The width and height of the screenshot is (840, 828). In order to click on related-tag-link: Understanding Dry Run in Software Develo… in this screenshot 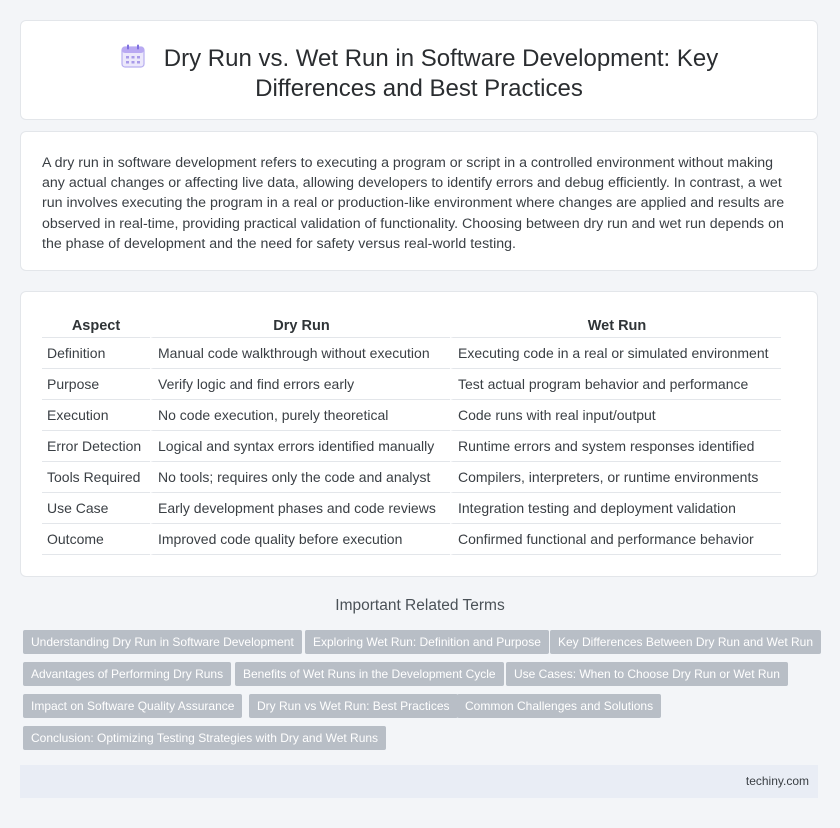, I will do `click(162, 642)`.